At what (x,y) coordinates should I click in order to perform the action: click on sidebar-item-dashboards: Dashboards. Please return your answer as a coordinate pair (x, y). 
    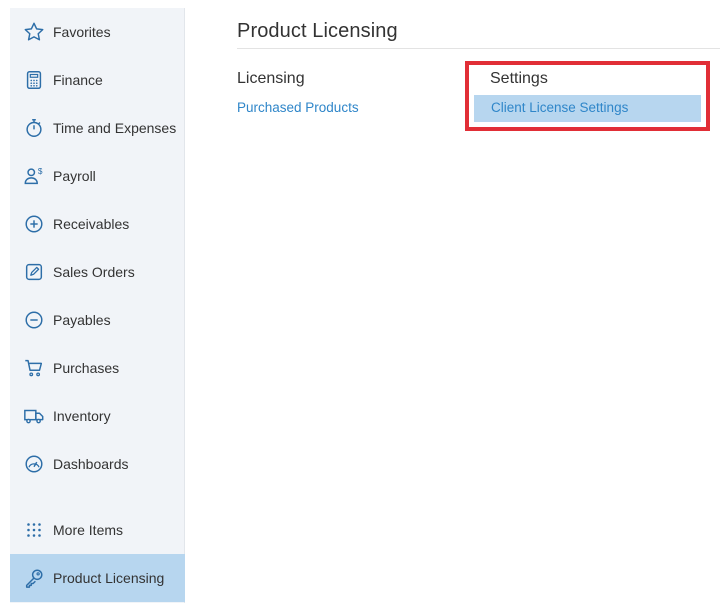
    Looking at the image, I should click on (97, 464).